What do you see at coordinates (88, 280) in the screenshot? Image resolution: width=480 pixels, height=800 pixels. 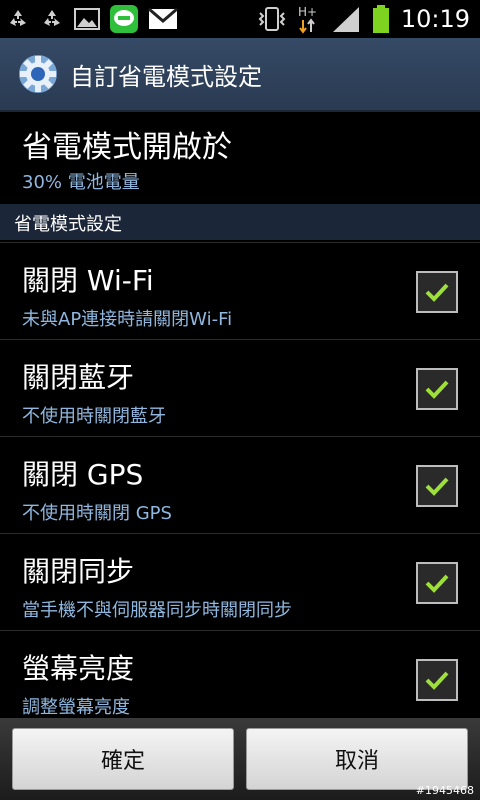 I see `setting-title: 關閉 Wi-Fi` at bounding box center [88, 280].